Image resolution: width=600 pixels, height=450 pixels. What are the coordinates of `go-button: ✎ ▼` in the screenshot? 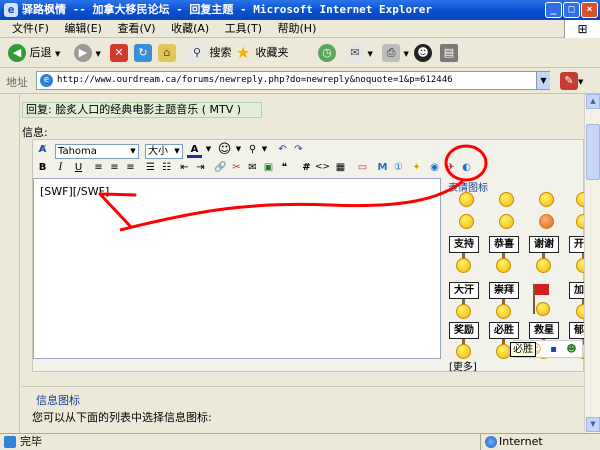 It's located at (571, 80).